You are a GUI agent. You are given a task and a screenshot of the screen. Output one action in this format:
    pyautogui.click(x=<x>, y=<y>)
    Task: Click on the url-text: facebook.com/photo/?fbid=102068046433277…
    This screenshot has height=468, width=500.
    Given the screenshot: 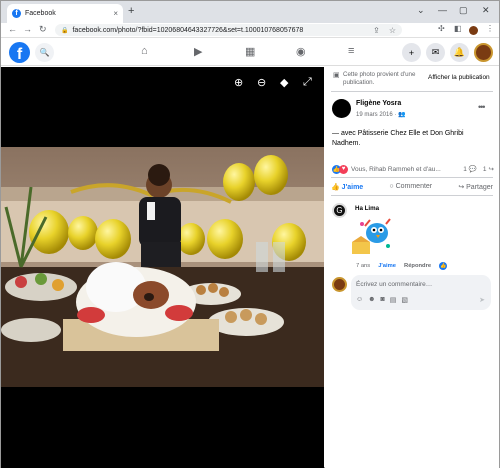 What is the action you would take?
    pyautogui.click(x=188, y=30)
    